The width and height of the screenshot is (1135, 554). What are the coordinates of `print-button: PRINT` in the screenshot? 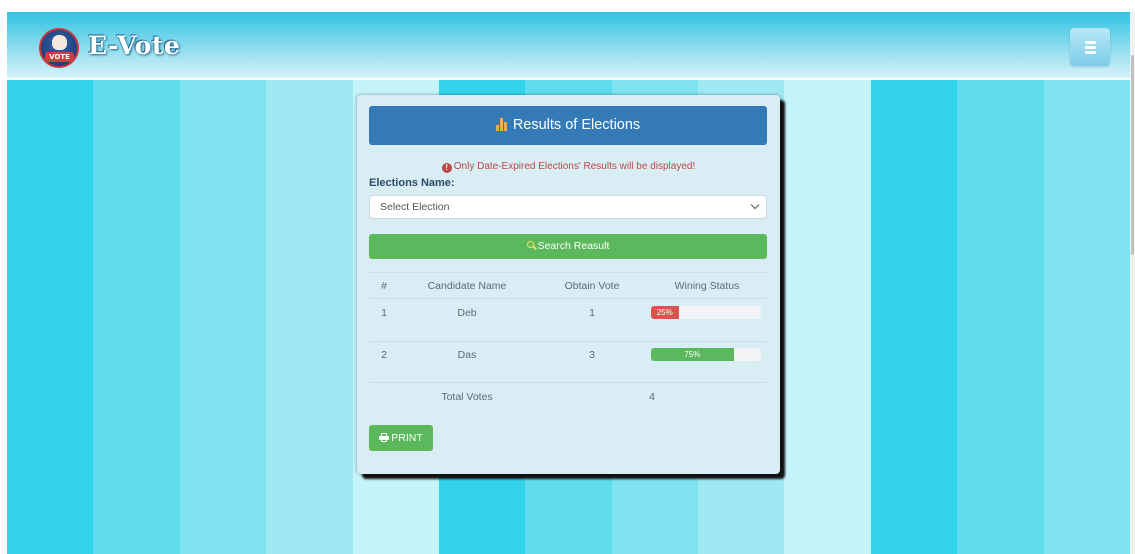 It's located at (401, 438).